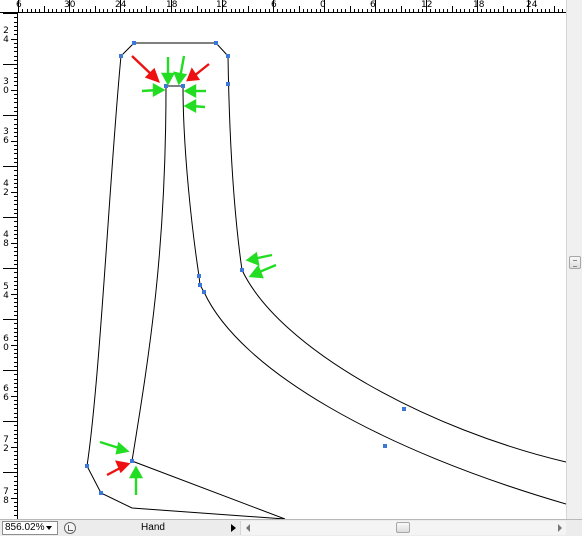 The image size is (582, 536). Describe the element at coordinates (6, 91) in the screenshot. I see `left-ruler-label: 0` at that location.